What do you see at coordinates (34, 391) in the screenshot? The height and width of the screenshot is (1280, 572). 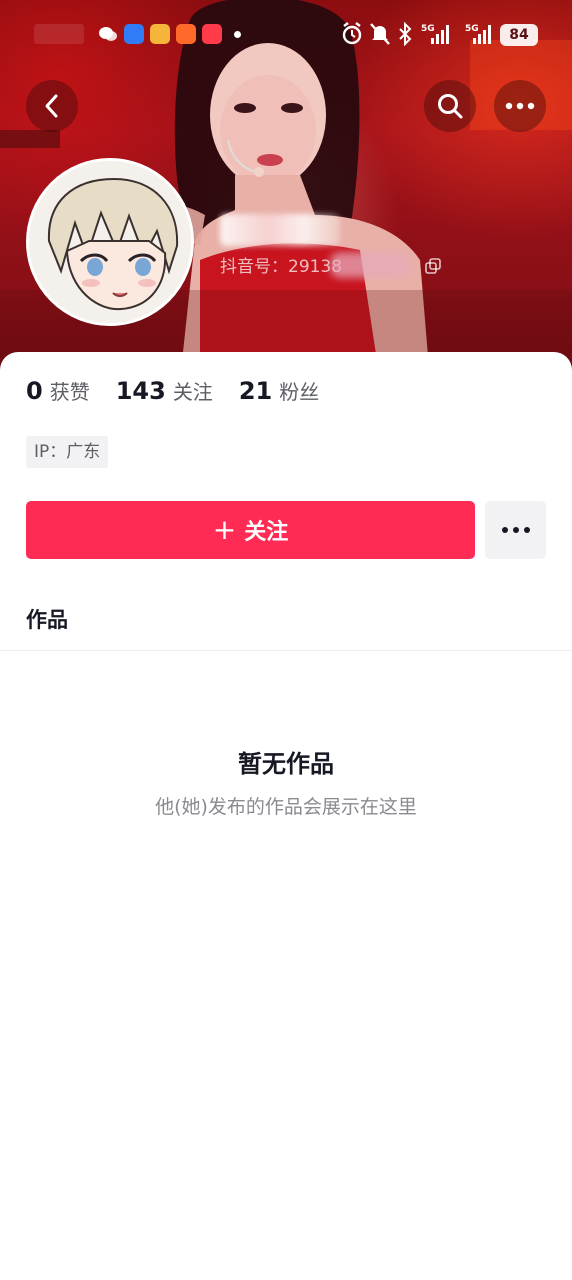 I see `stat-likes-value: 0` at bounding box center [34, 391].